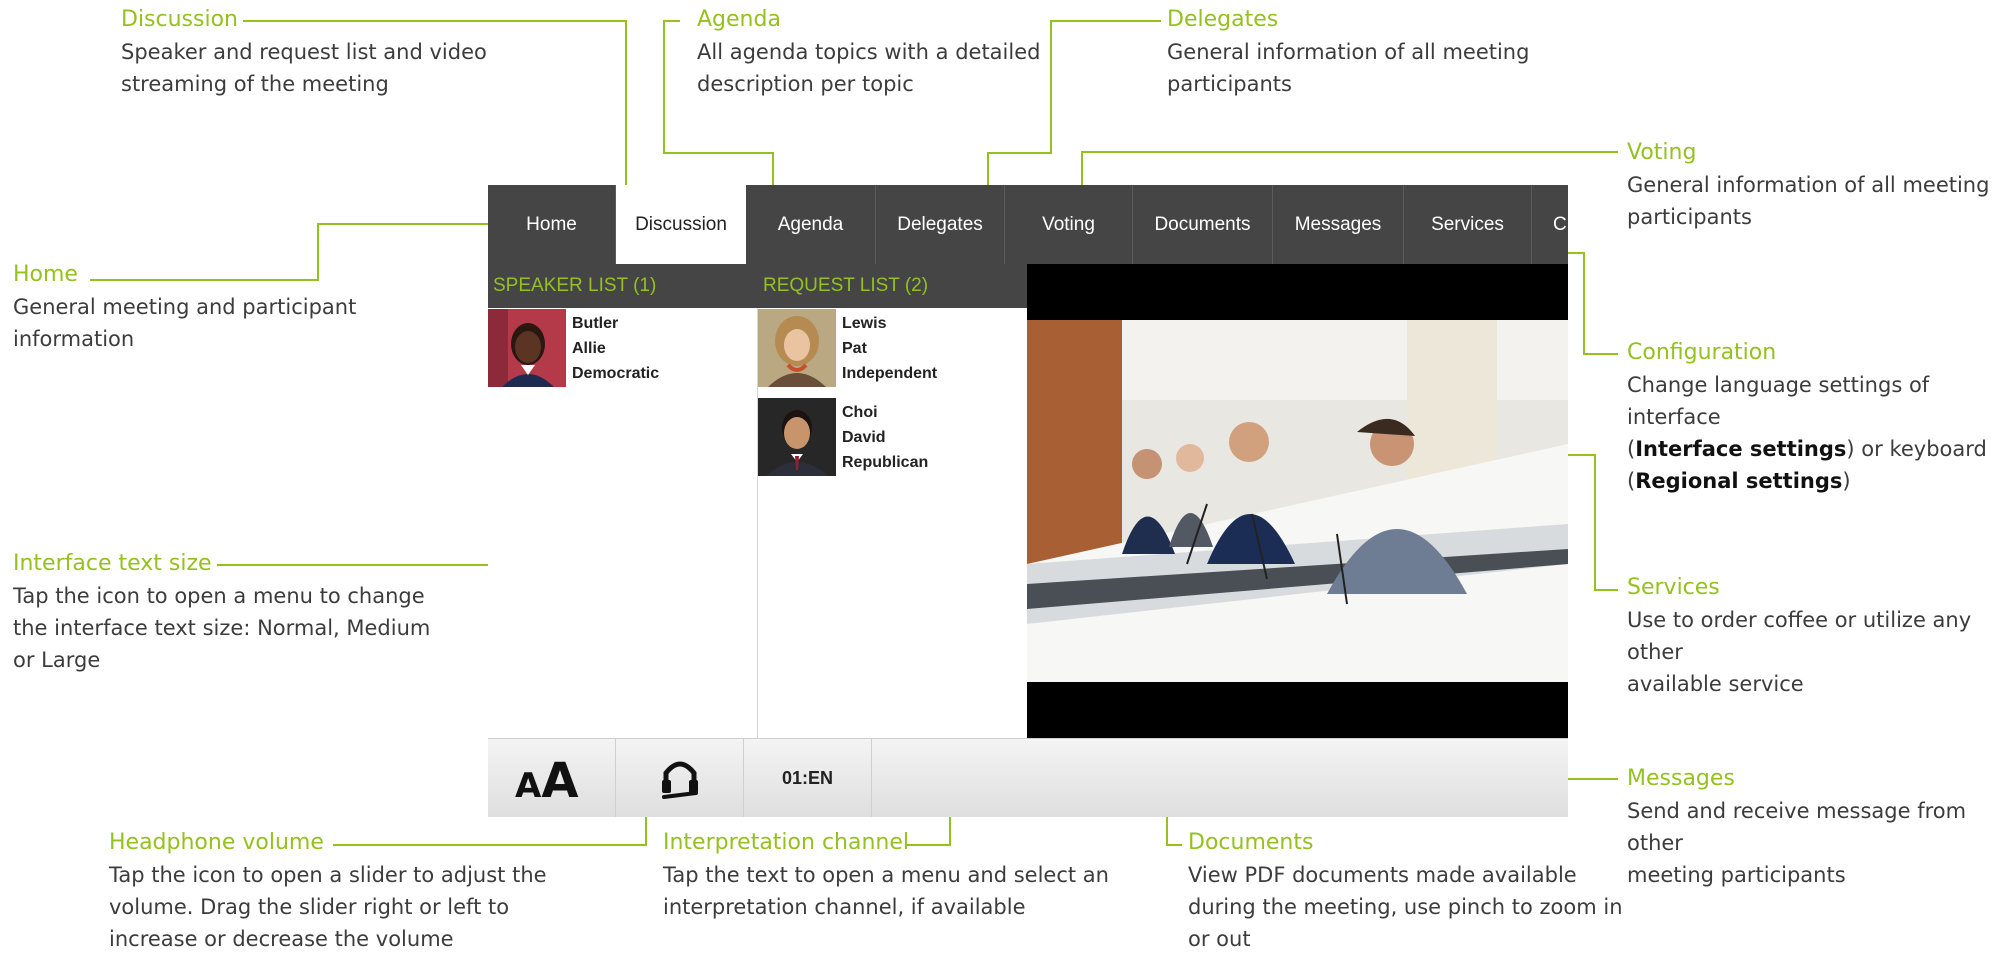 The height and width of the screenshot is (955, 2011). I want to click on annotation-line: All agenda topics with a detailed, so click(869, 52).